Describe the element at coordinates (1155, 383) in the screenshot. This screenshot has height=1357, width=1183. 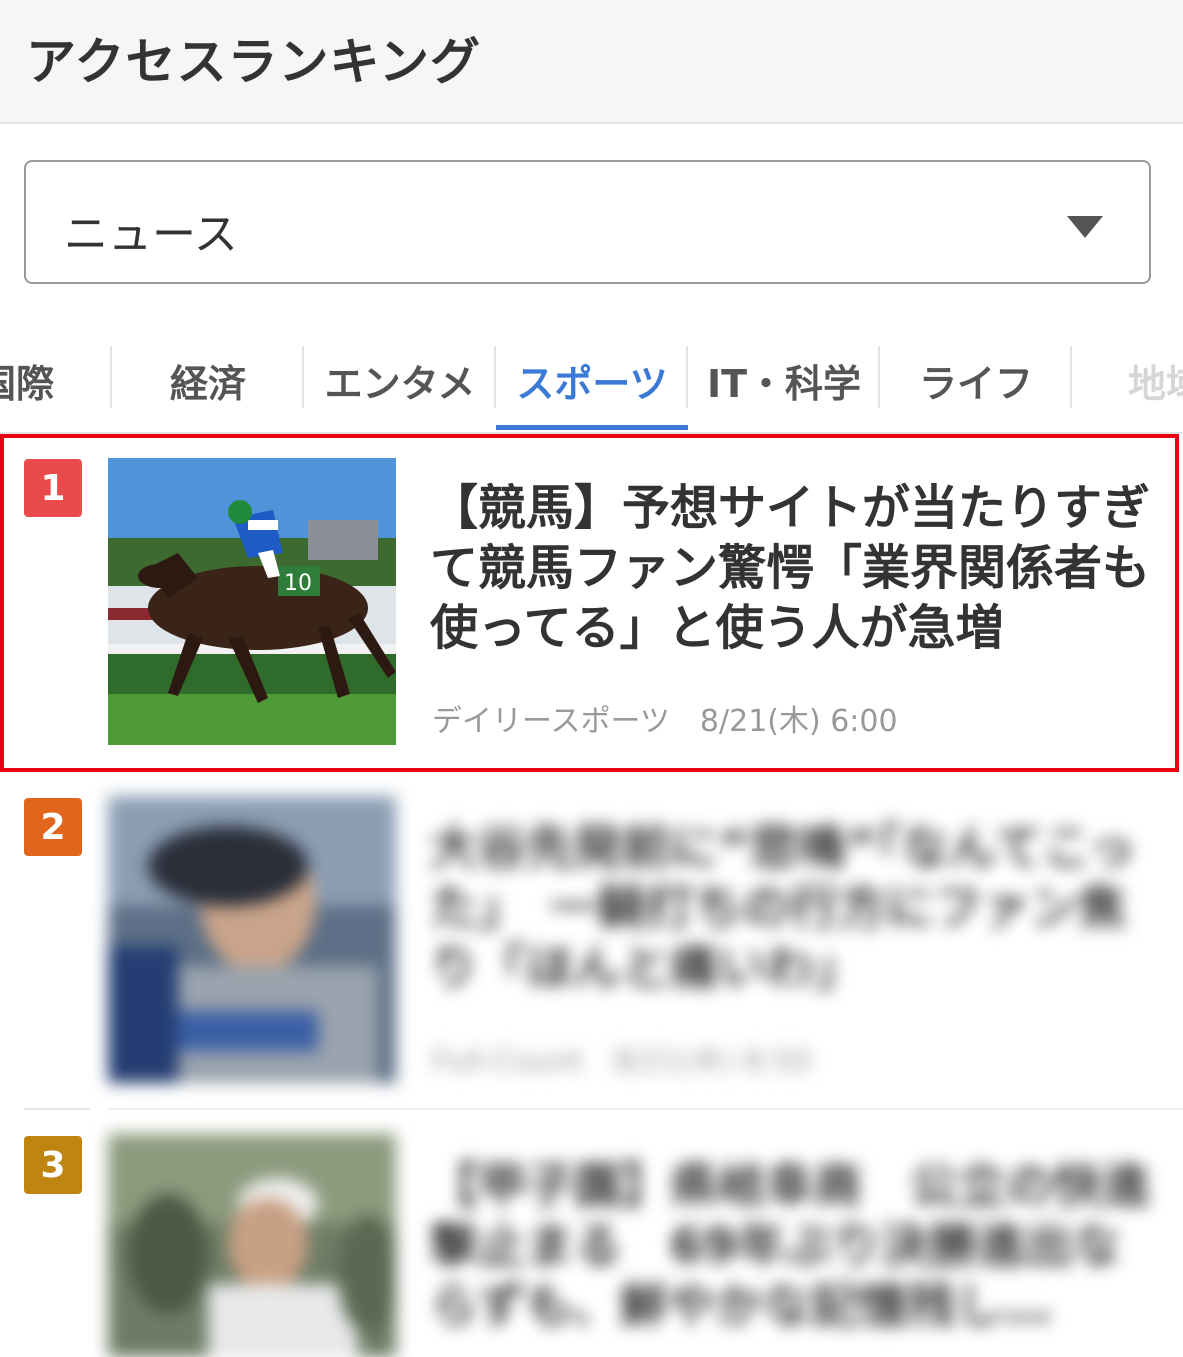
I see `tab-label: 地域` at that location.